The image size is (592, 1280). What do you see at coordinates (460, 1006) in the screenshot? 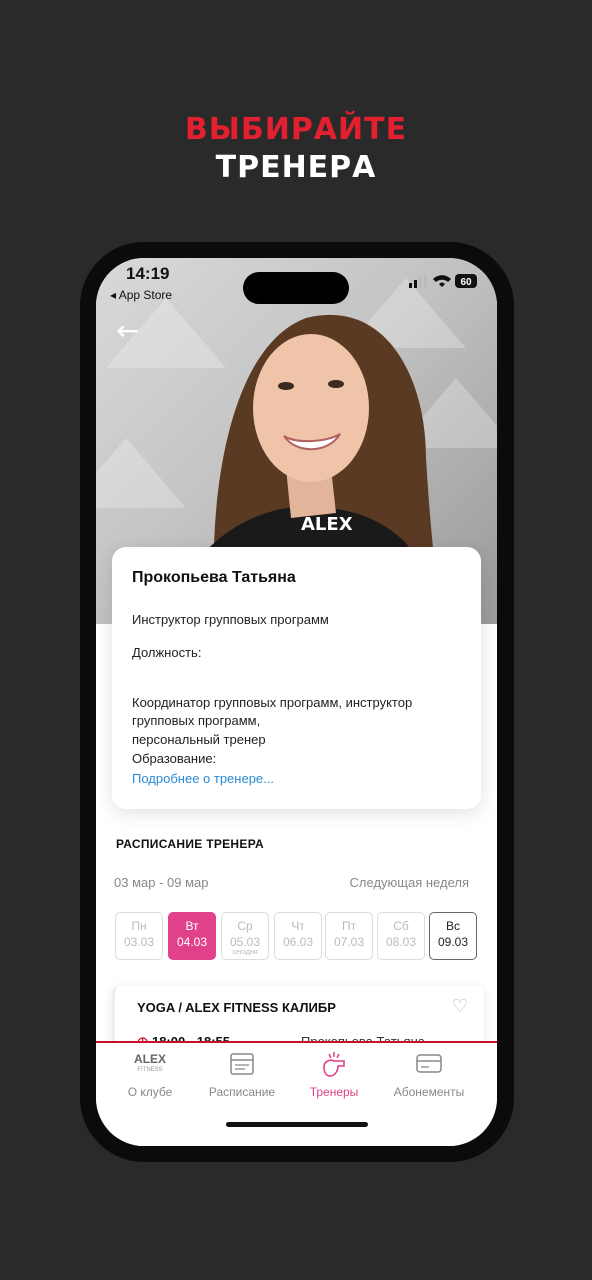
I see `heart-icon: ♡` at bounding box center [460, 1006].